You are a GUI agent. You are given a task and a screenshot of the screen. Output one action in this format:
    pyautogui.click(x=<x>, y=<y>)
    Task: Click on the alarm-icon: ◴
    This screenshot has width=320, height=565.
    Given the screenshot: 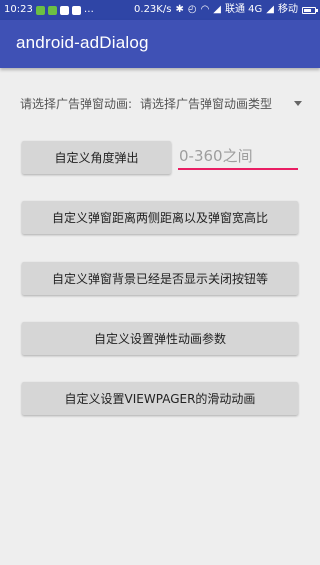 What is the action you would take?
    pyautogui.click(x=192, y=9)
    